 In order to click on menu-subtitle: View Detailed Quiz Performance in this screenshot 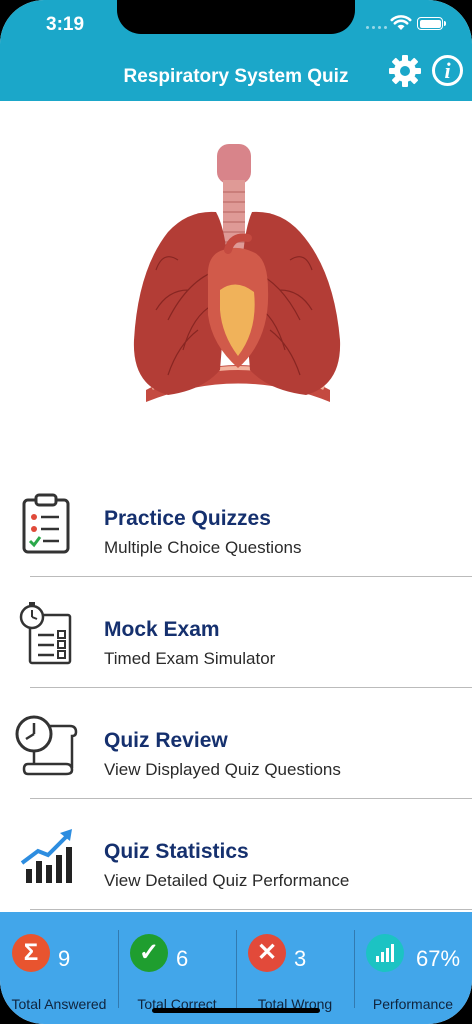, I will do `click(227, 880)`.